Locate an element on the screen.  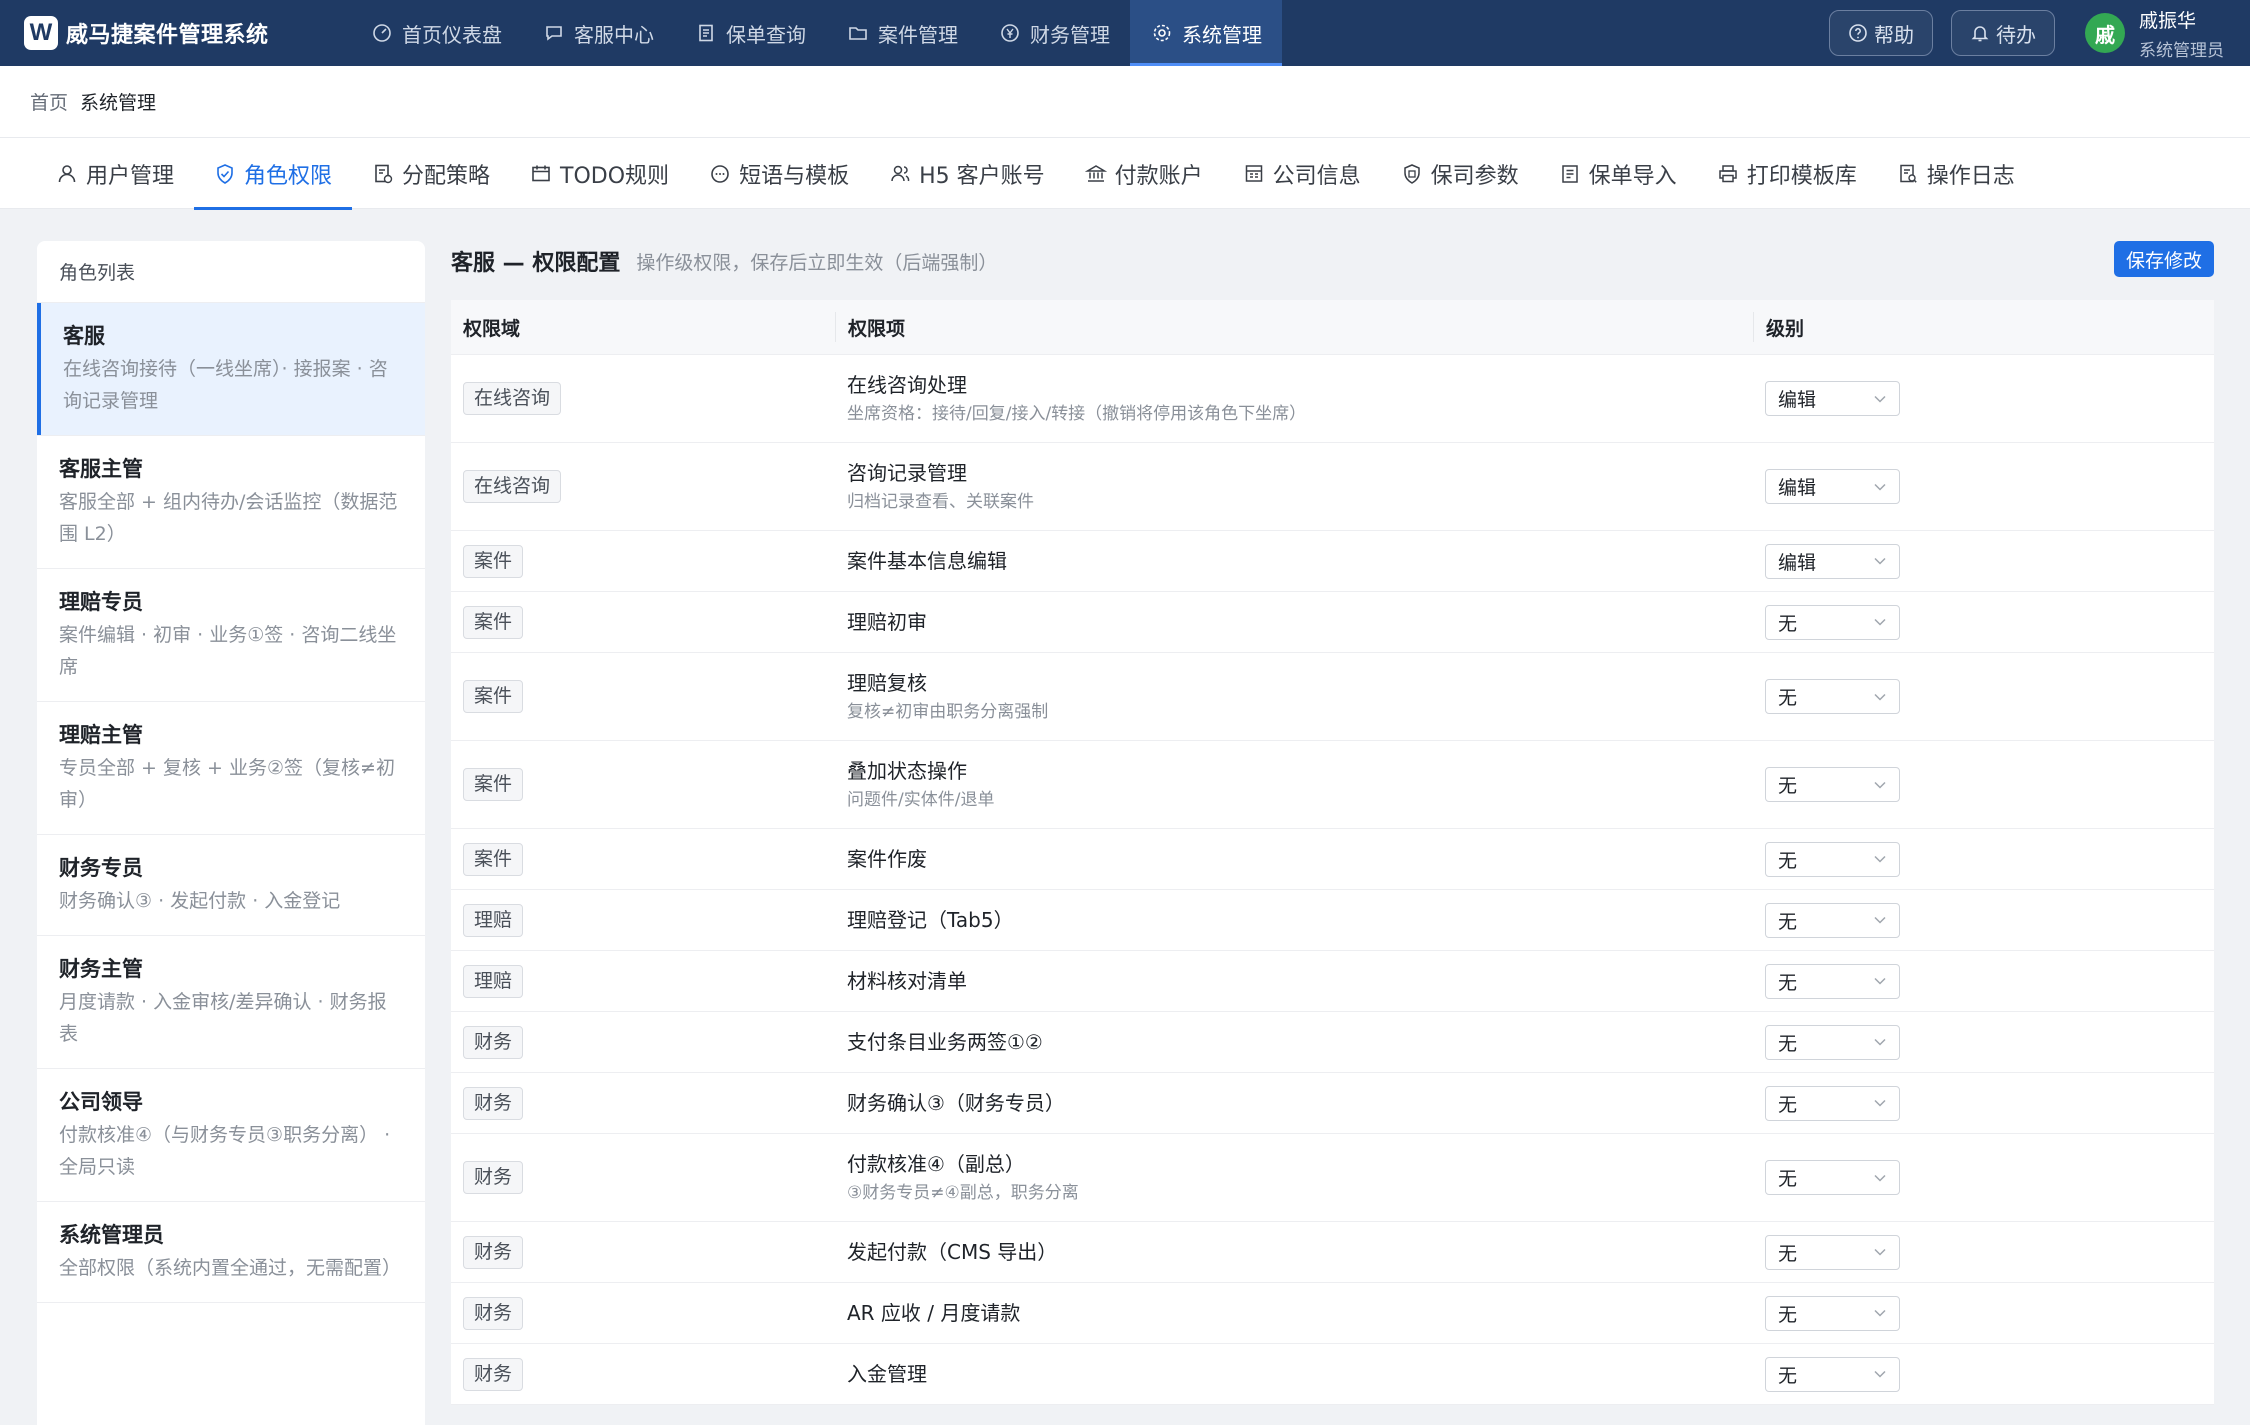
permission-note: 问题件/实体件/退单 is located at coordinates (921, 800).